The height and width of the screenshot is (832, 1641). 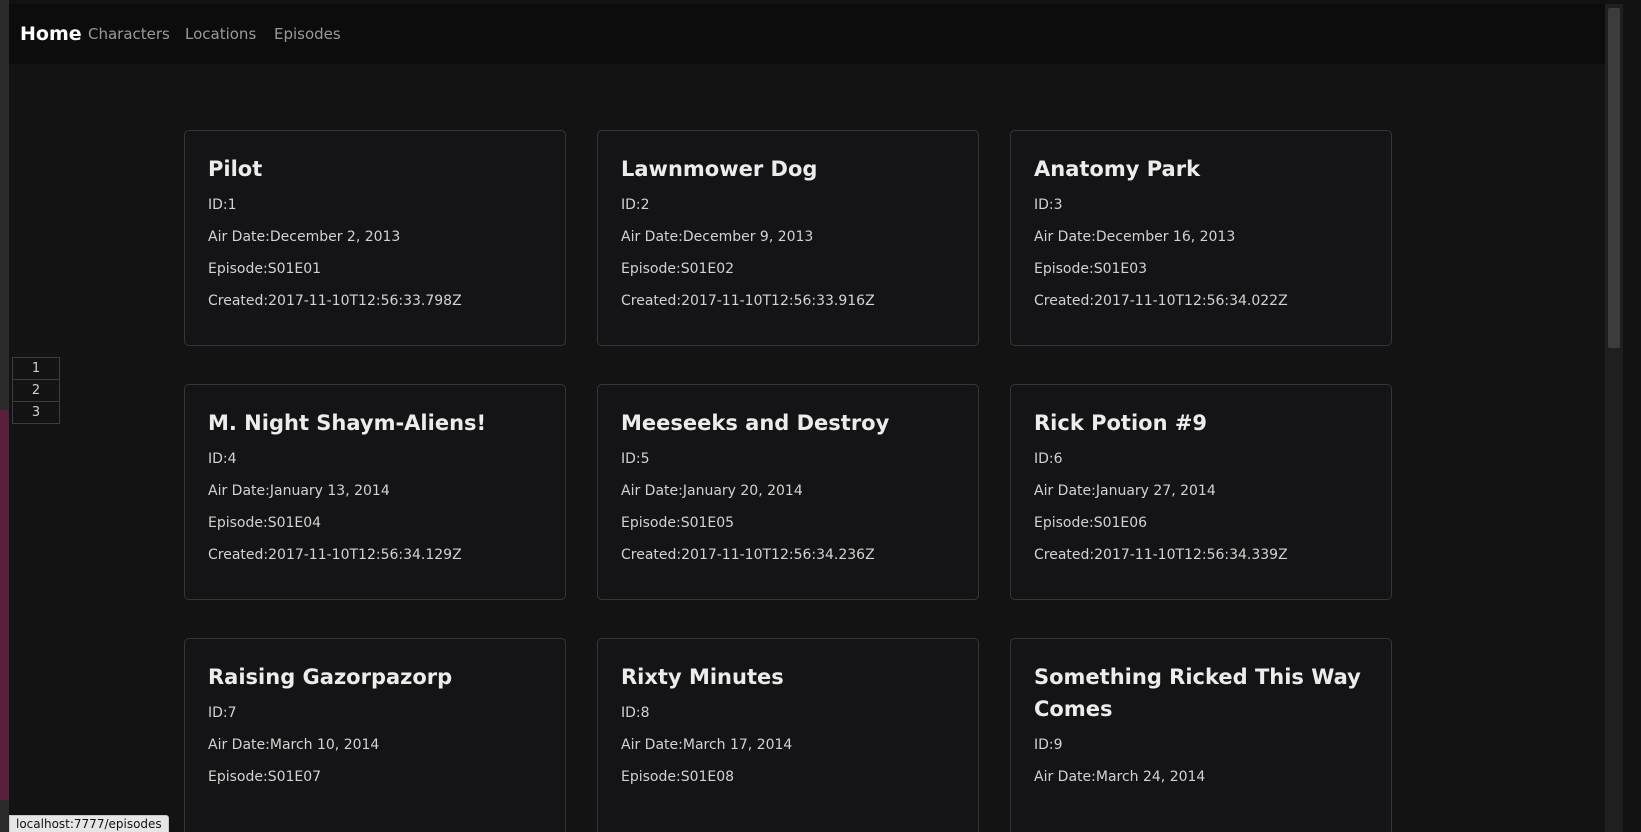 I want to click on episode-code-value: S01E01, so click(x=294, y=269).